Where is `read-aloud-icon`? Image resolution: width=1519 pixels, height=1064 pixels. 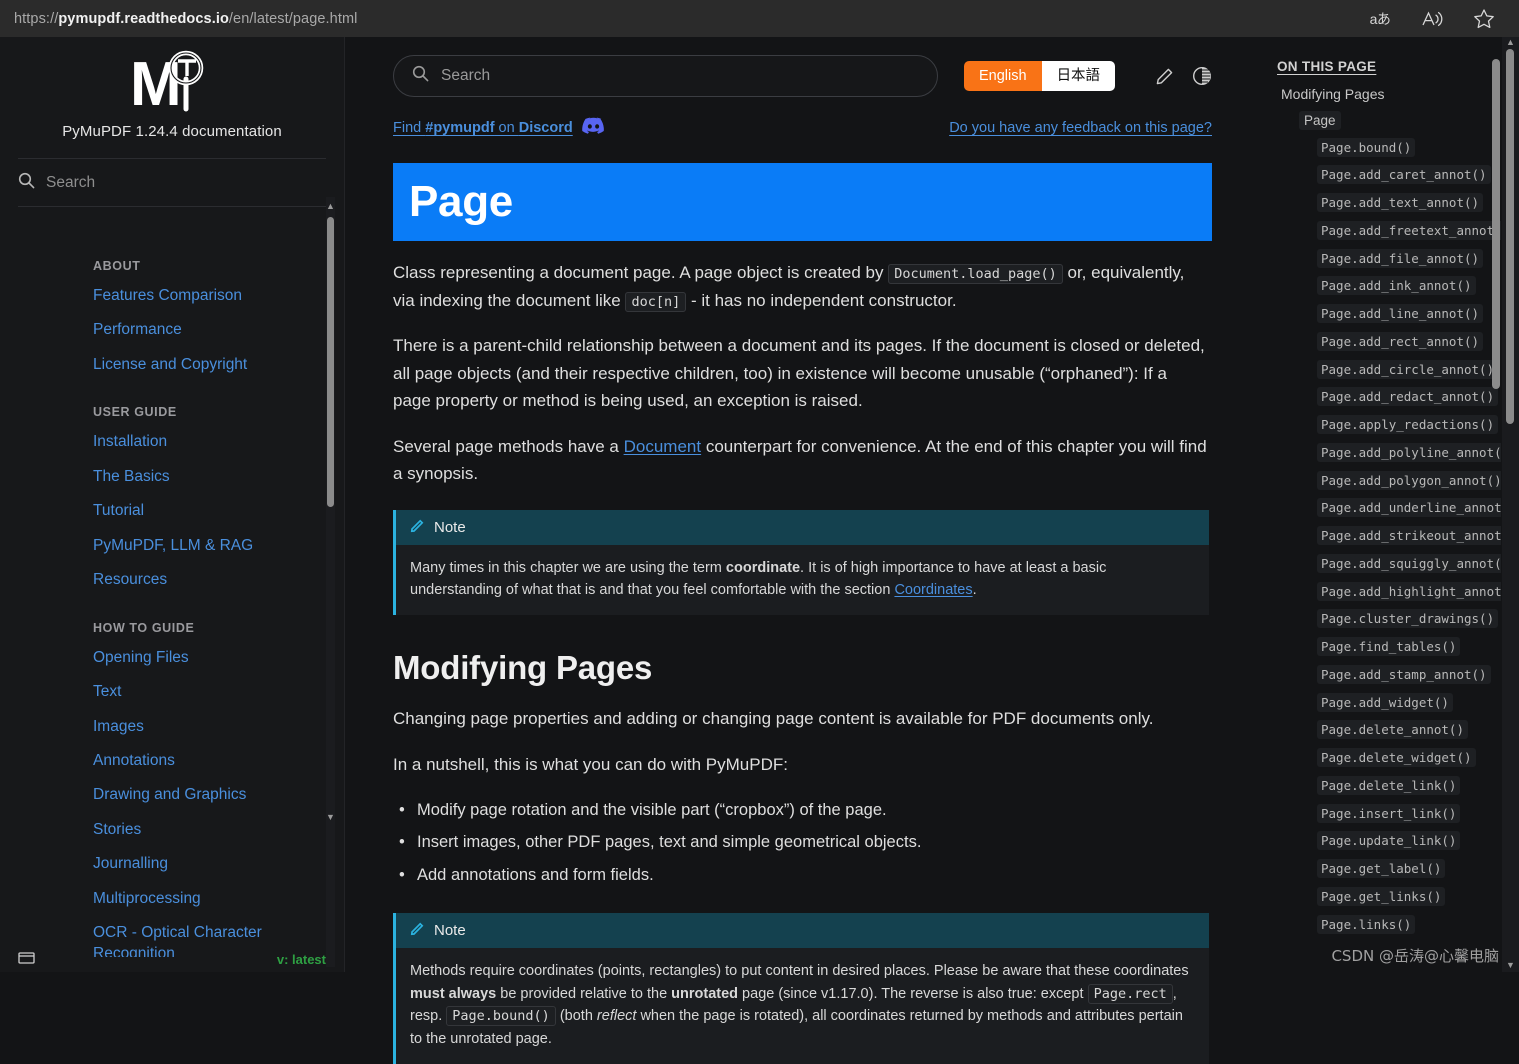
read-aloud-icon is located at coordinates (1432, 19).